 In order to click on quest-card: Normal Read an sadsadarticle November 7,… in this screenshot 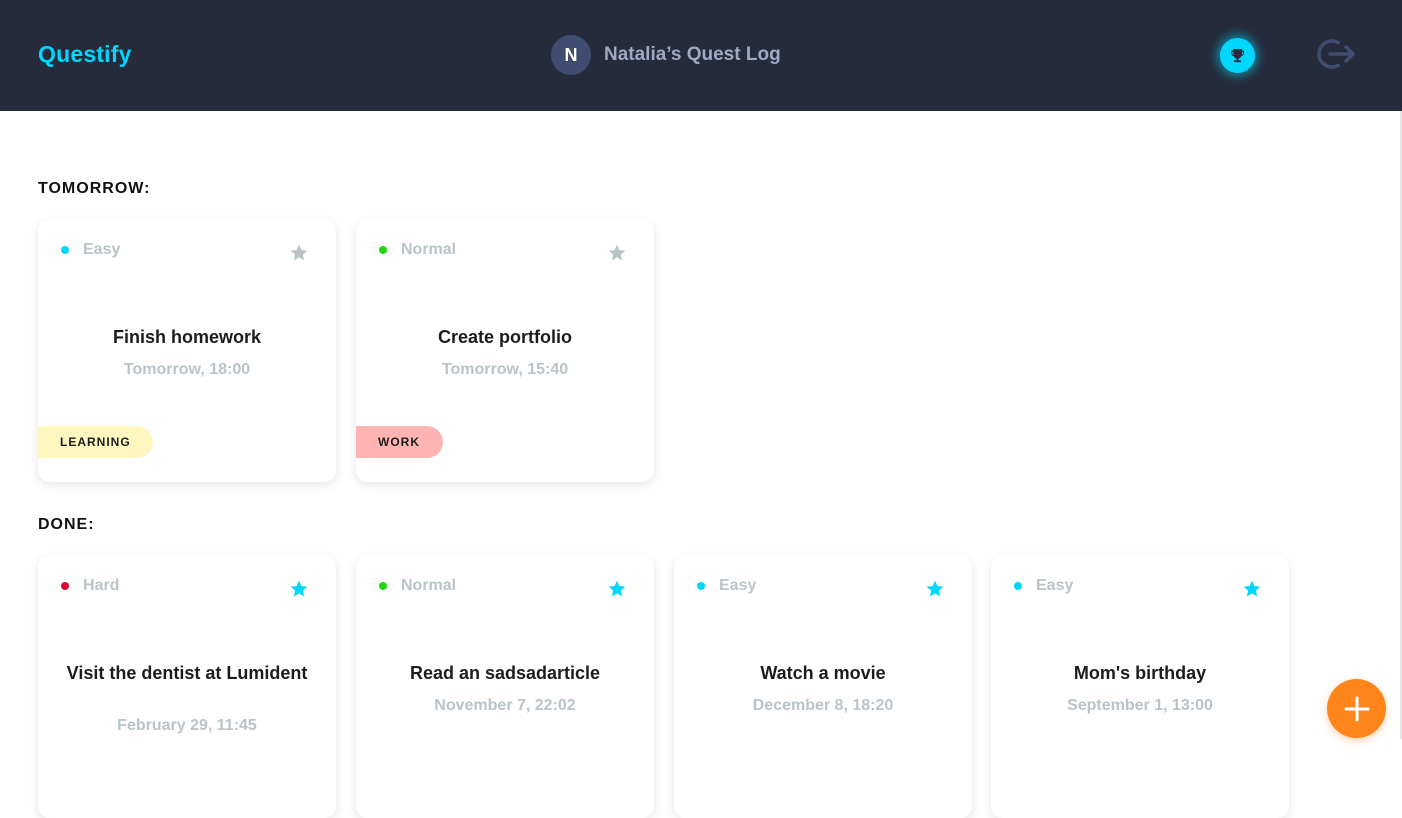, I will do `click(505, 686)`.